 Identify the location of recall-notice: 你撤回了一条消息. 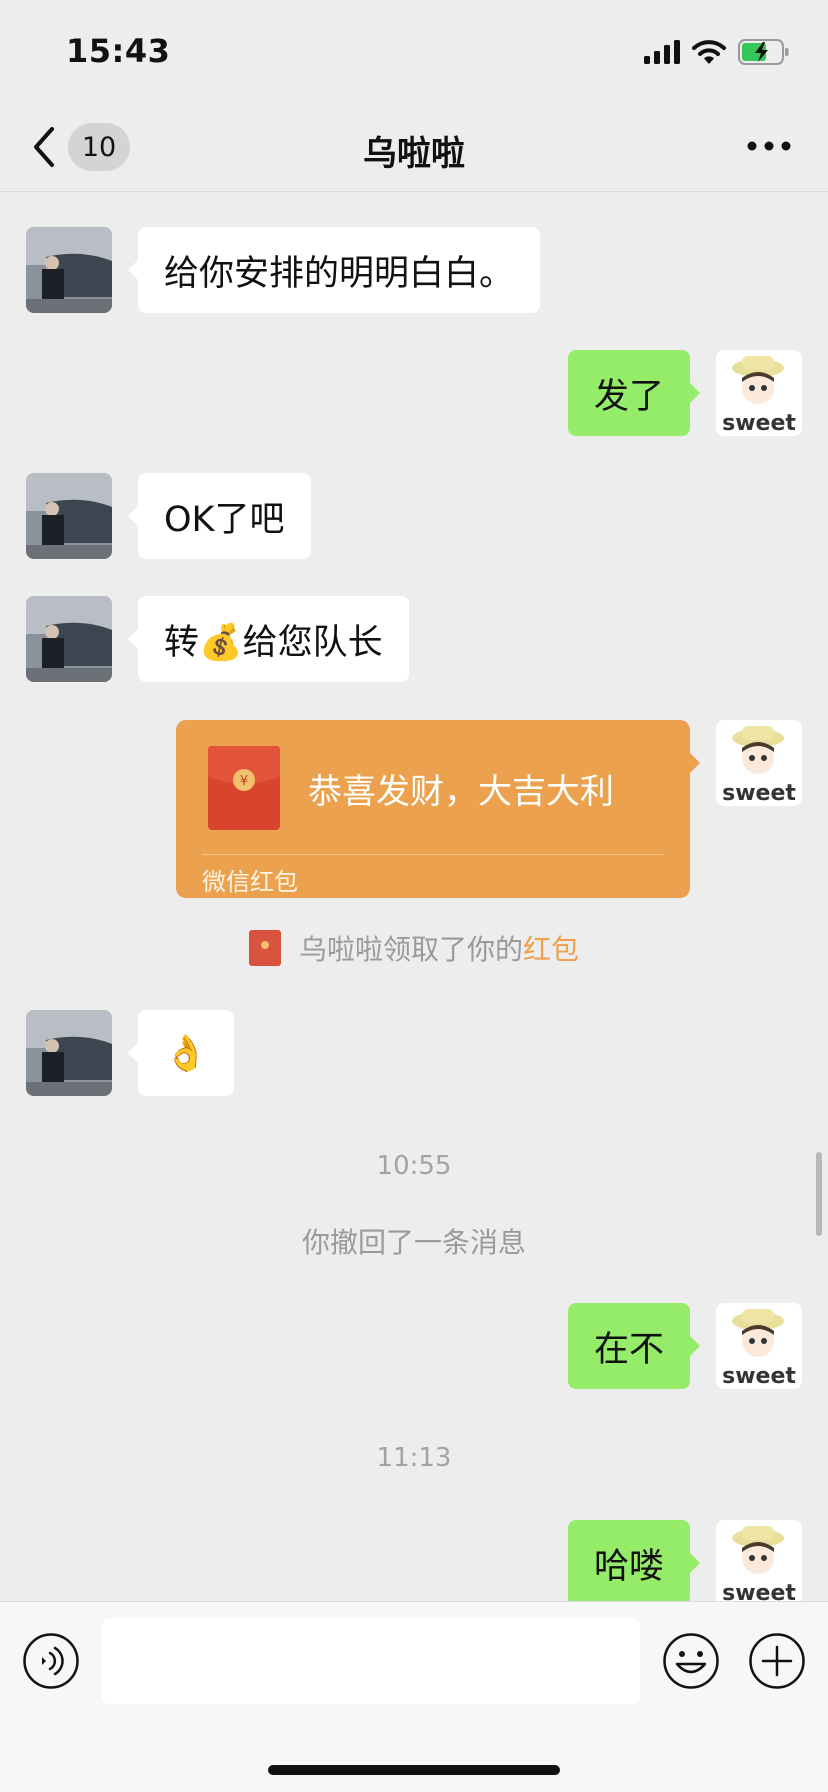
(414, 1241).